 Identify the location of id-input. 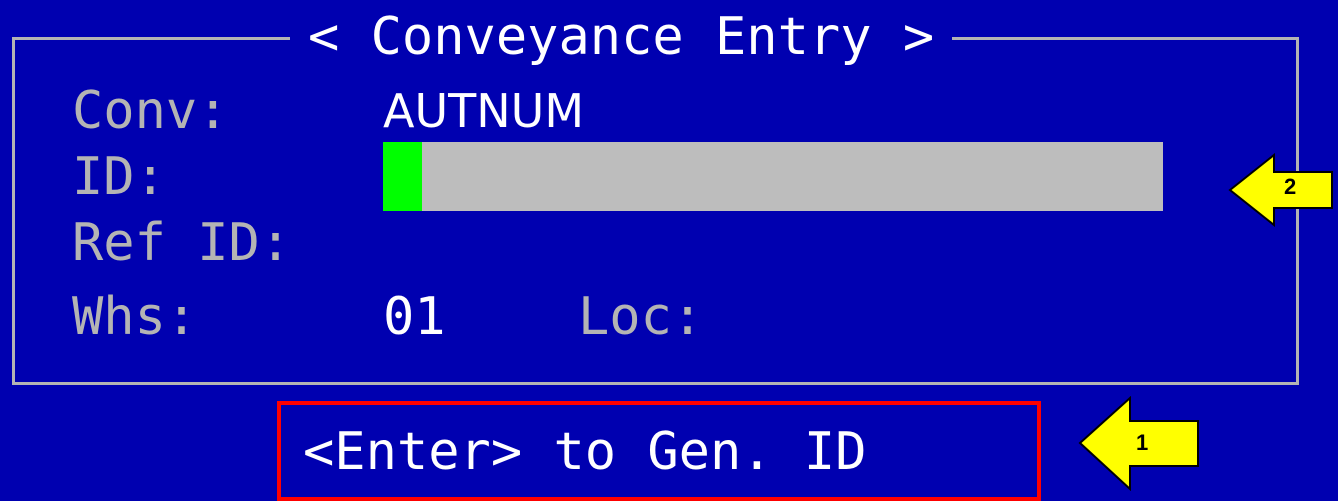
(773, 176).